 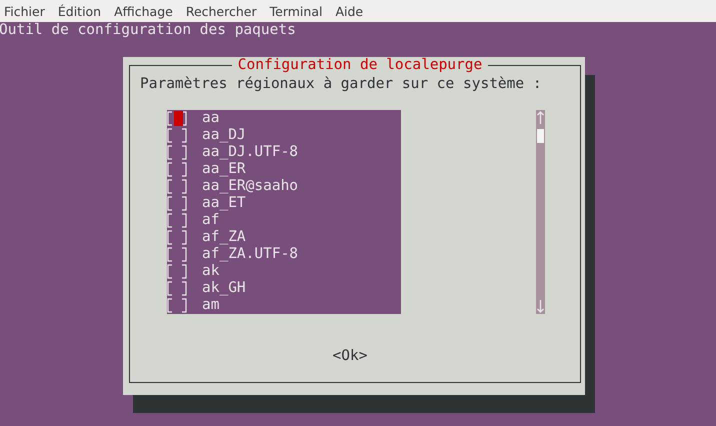 I want to click on menu-item: Affichage, so click(x=144, y=11).